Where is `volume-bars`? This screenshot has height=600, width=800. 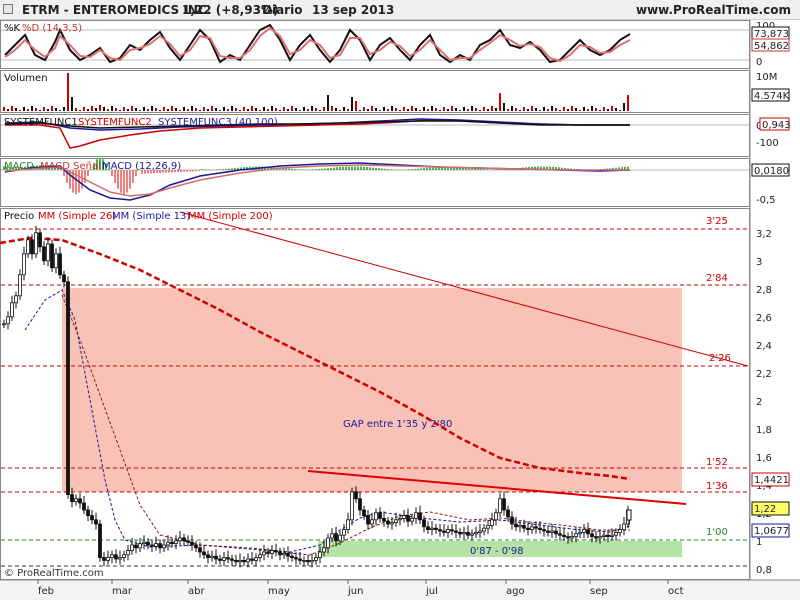
volume-bars is located at coordinates (316, 92).